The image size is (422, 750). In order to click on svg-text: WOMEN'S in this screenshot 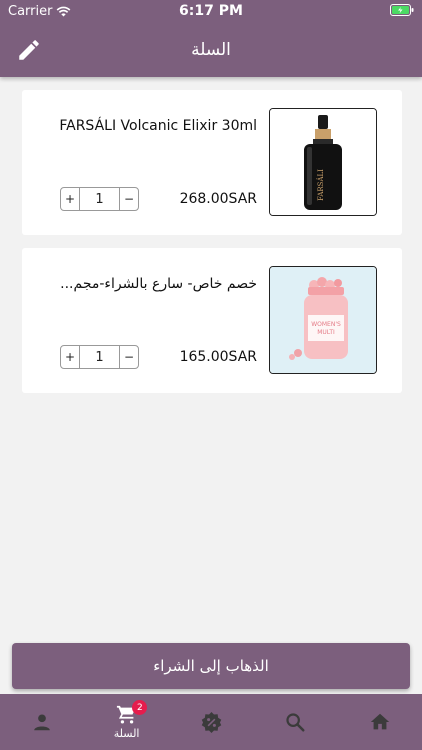, I will do `click(326, 324)`.